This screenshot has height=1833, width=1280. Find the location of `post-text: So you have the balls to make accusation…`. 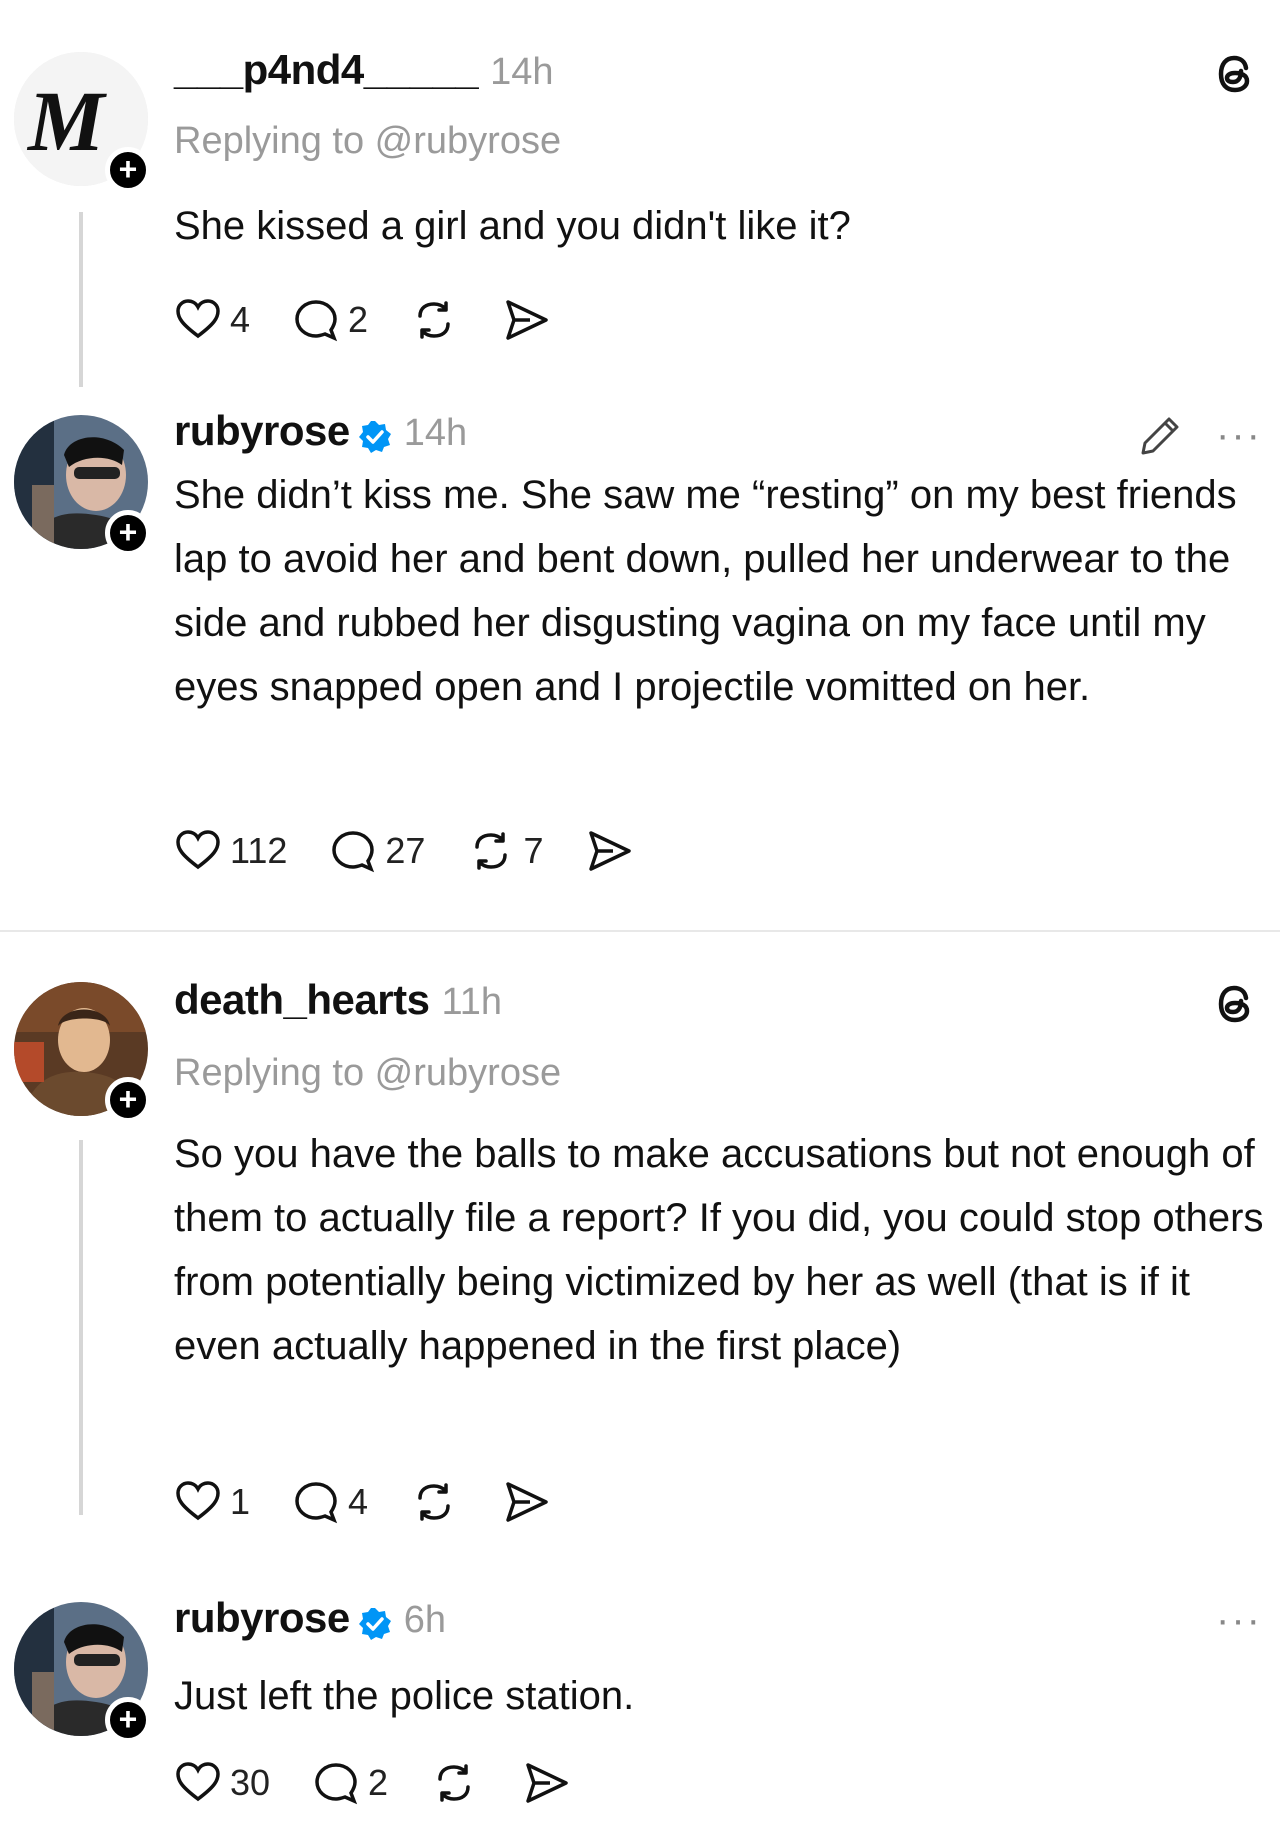

post-text: So you have the balls to make accusation… is located at coordinates (719, 1250).